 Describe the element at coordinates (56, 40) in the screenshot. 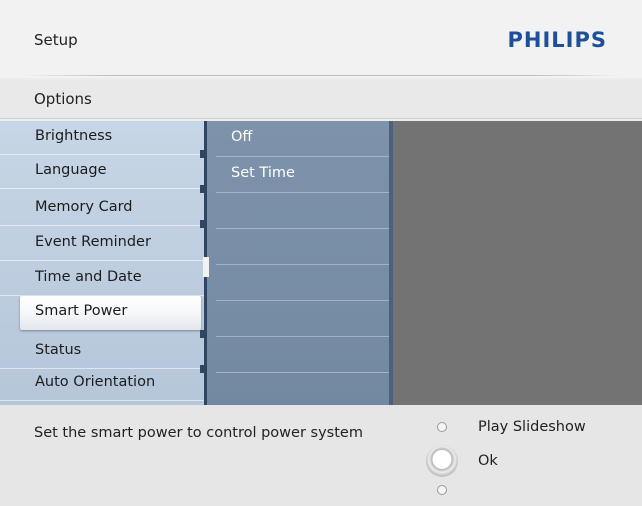

I see `page-title: Setup` at that location.